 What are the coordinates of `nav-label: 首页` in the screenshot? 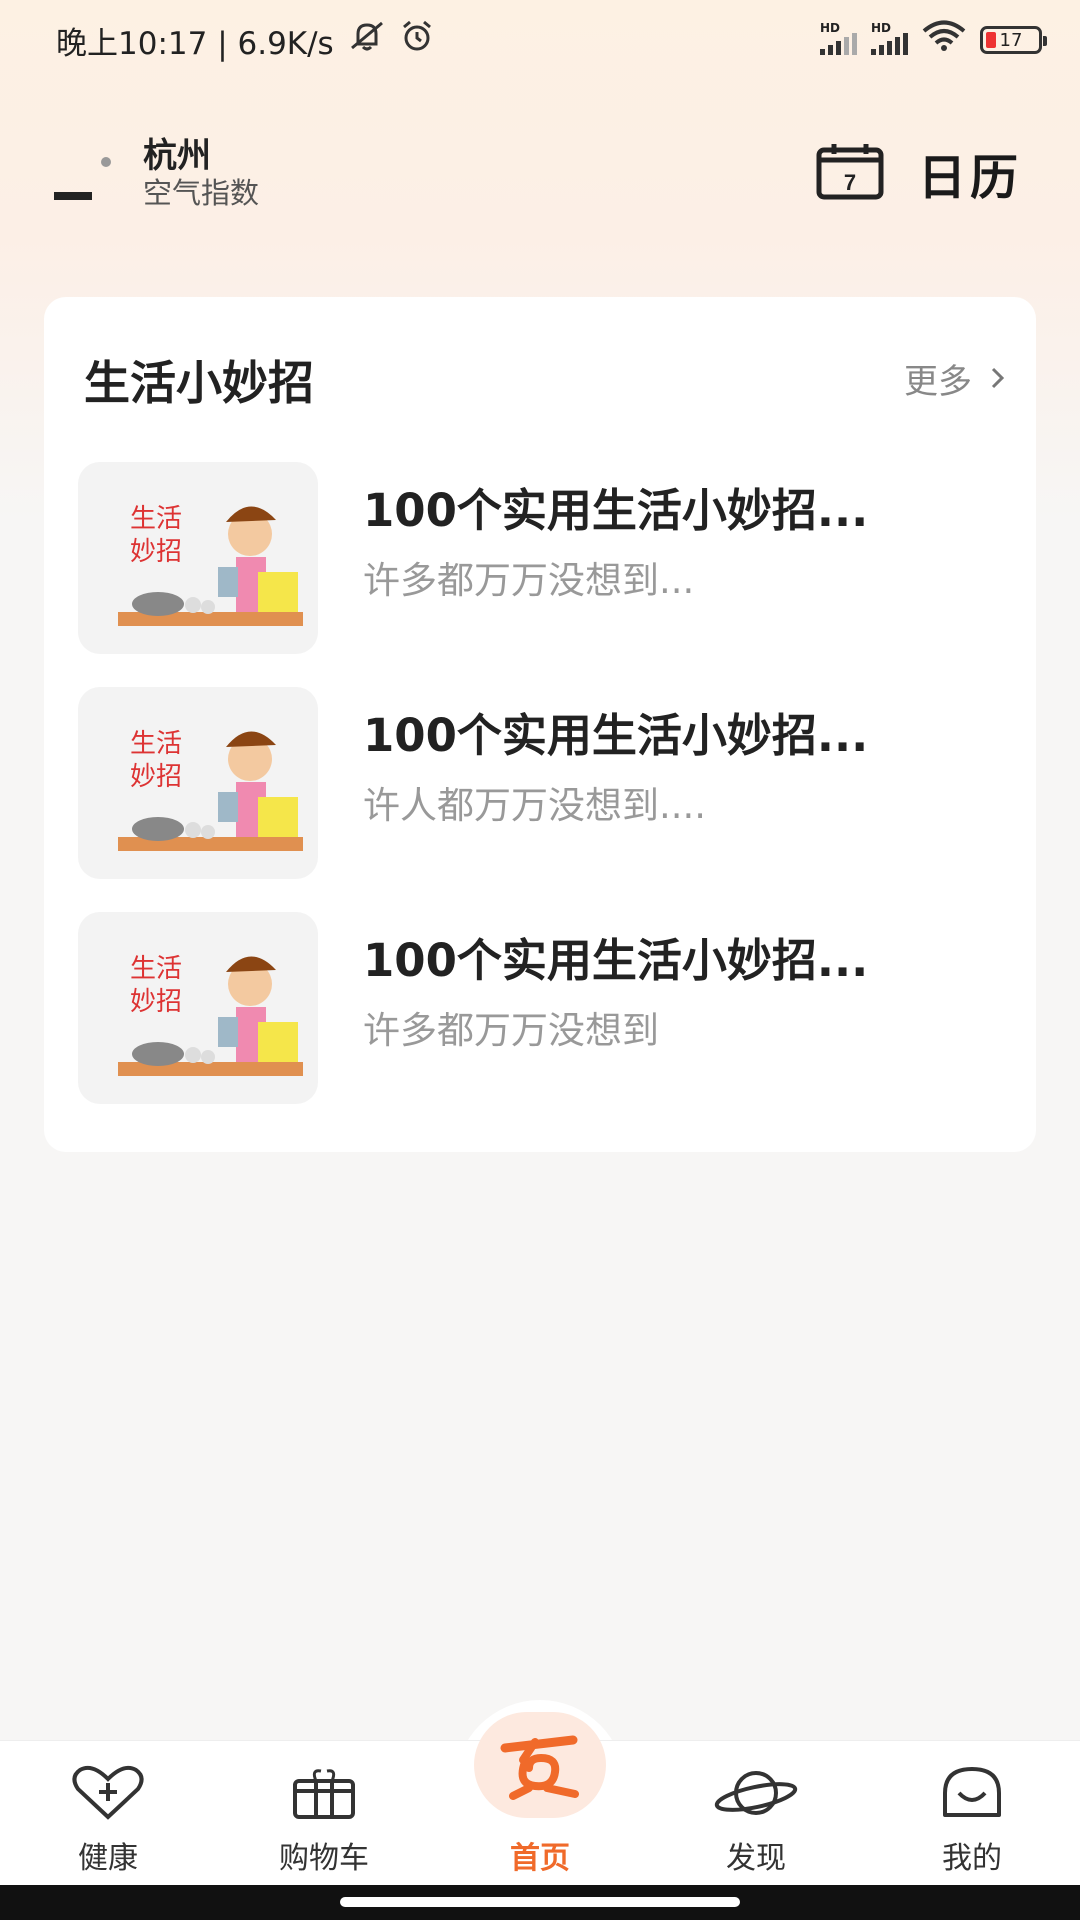 It's located at (540, 1858).